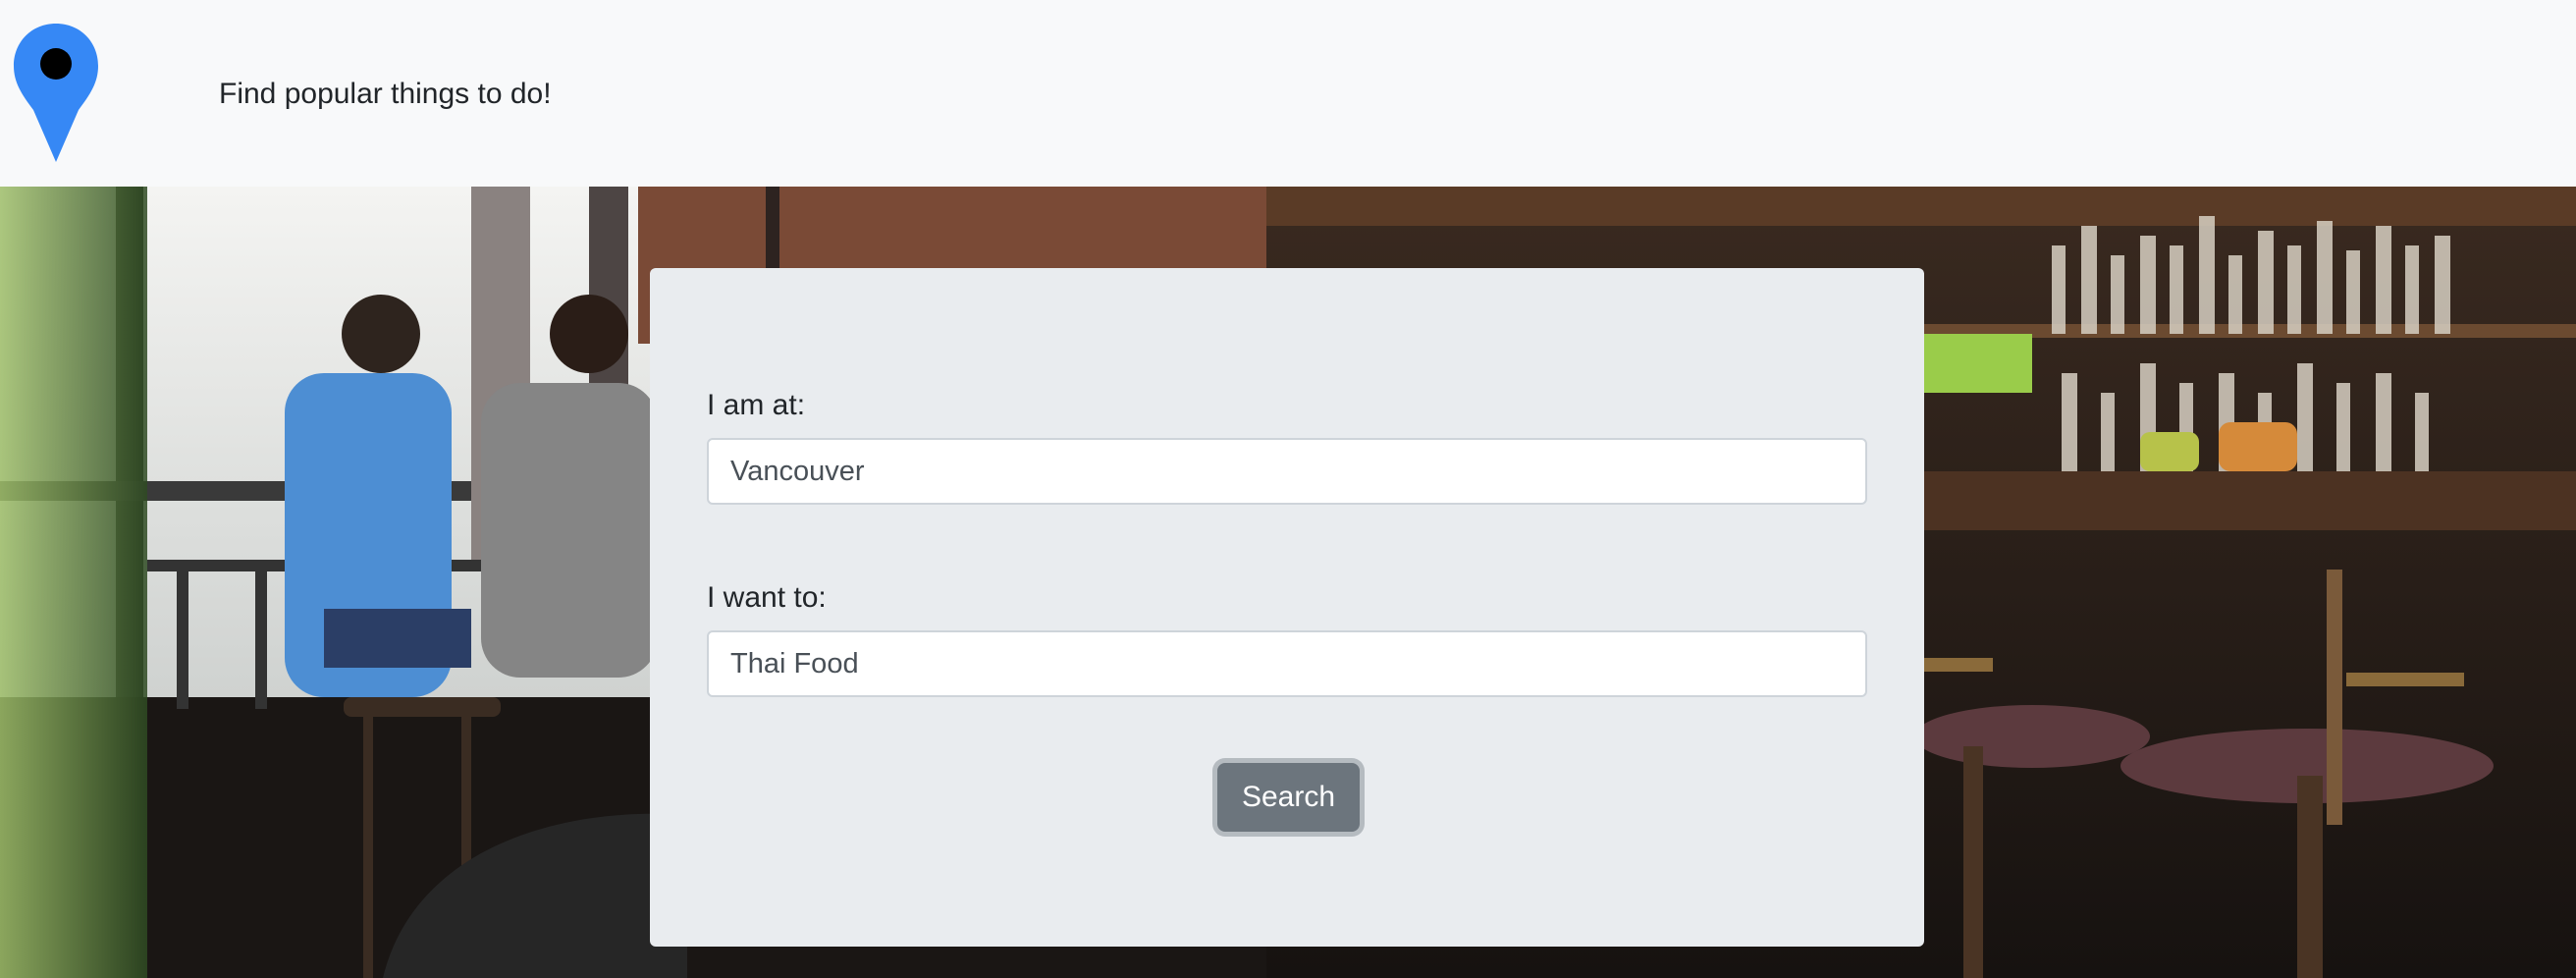 The image size is (2576, 978). What do you see at coordinates (1288, 797) in the screenshot?
I see `search-button: Search` at bounding box center [1288, 797].